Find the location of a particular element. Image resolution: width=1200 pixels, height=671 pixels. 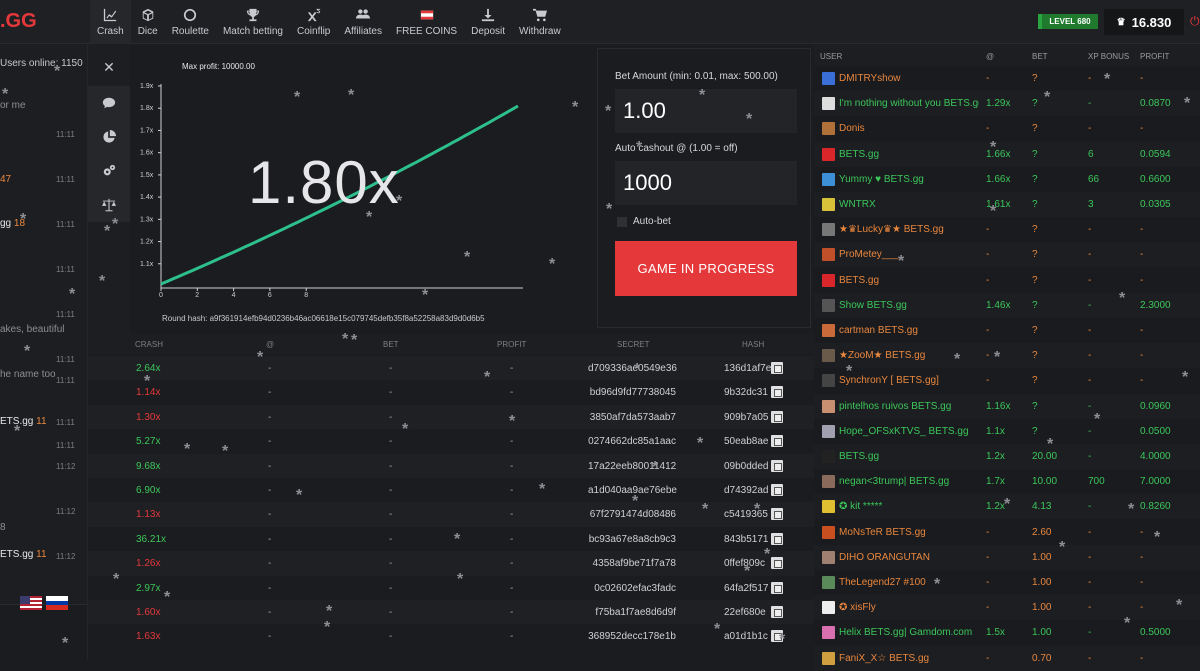

player-name: Yummy ♥ BETS.gg is located at coordinates (909, 179).